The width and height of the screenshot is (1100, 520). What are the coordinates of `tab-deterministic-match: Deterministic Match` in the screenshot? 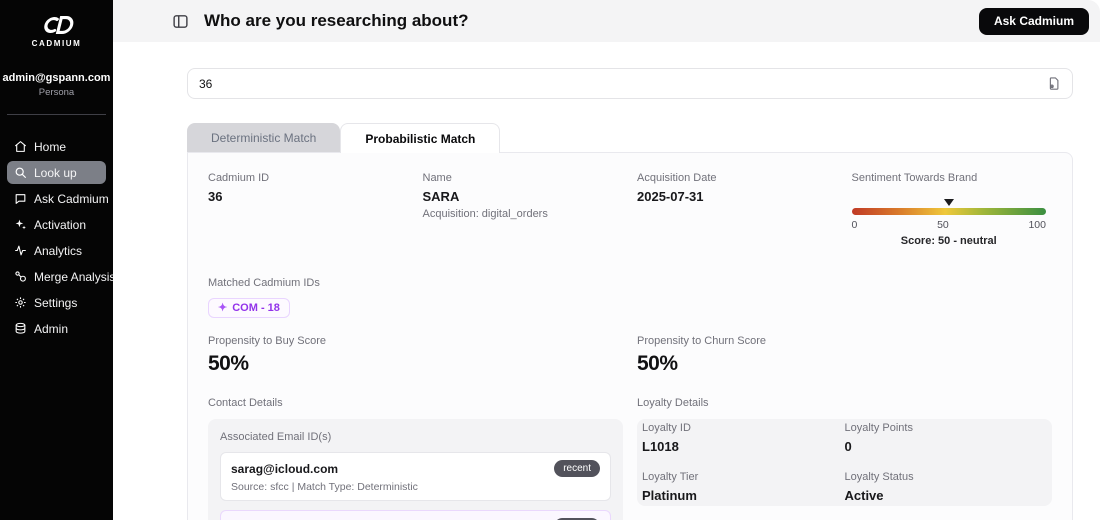 It's located at (264, 138).